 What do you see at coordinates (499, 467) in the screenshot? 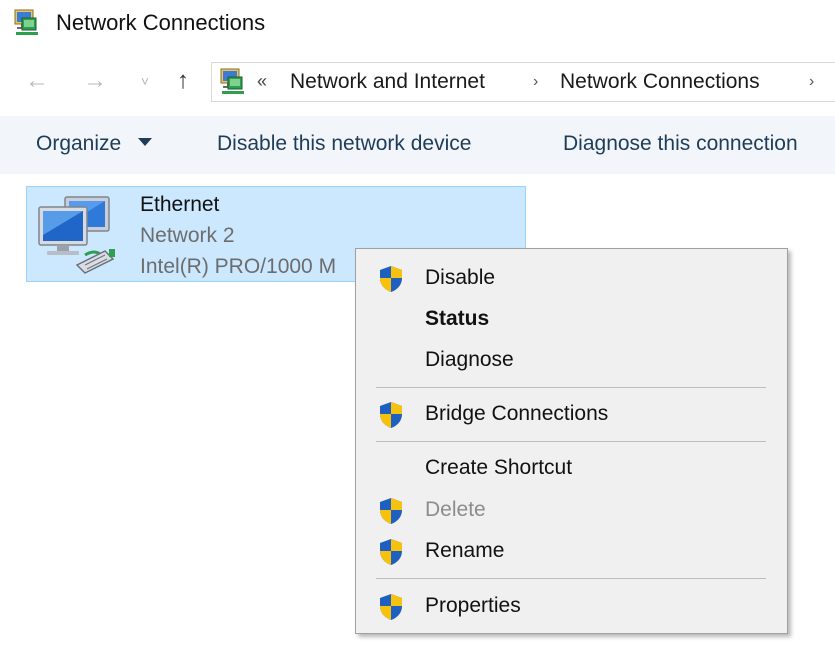
I see `menu-item-label: Create Shortcut` at bounding box center [499, 467].